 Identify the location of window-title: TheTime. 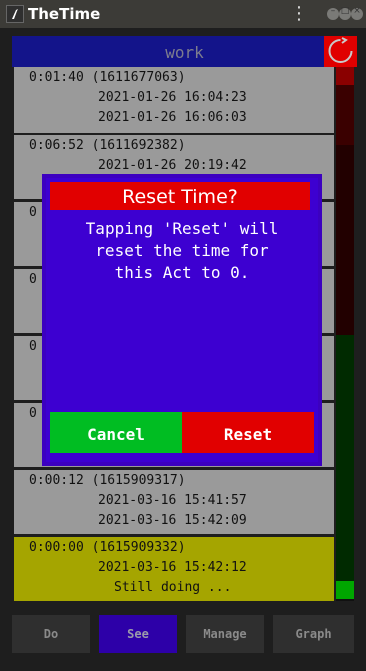
(64, 14).